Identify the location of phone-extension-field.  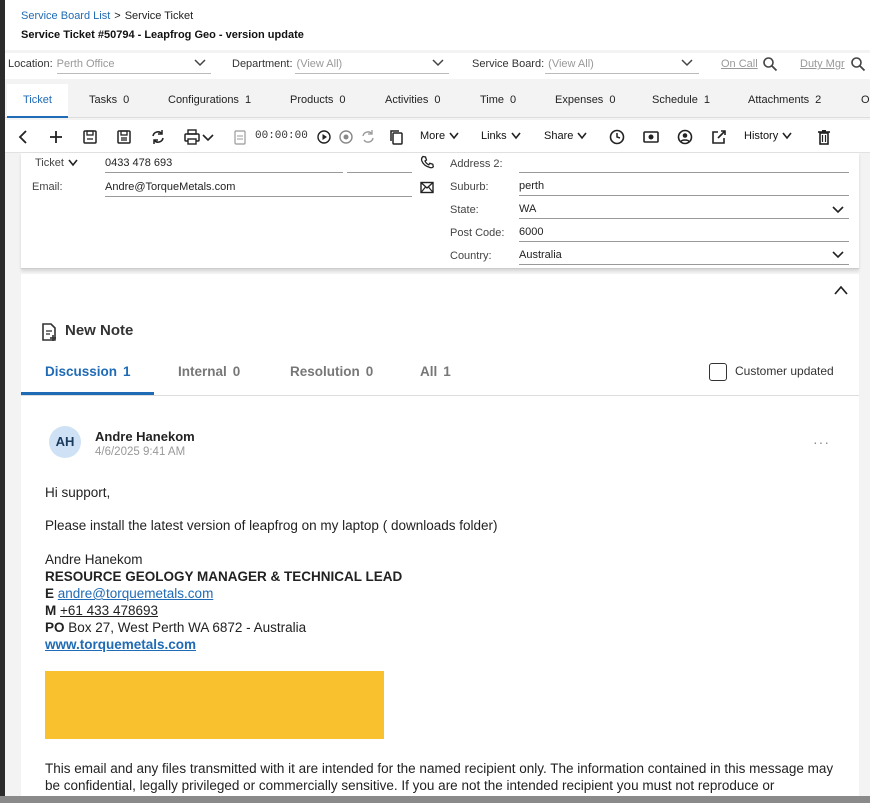
(379, 165).